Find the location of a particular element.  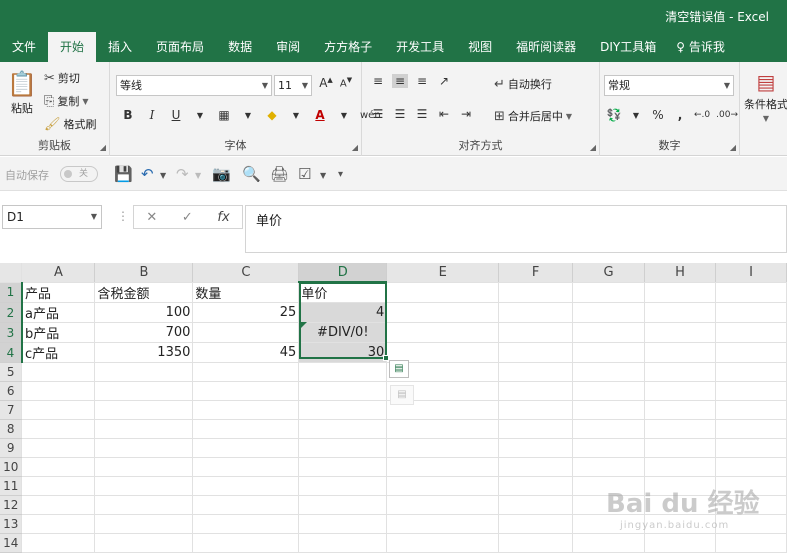

print-icon: 🖨 is located at coordinates (279, 174).